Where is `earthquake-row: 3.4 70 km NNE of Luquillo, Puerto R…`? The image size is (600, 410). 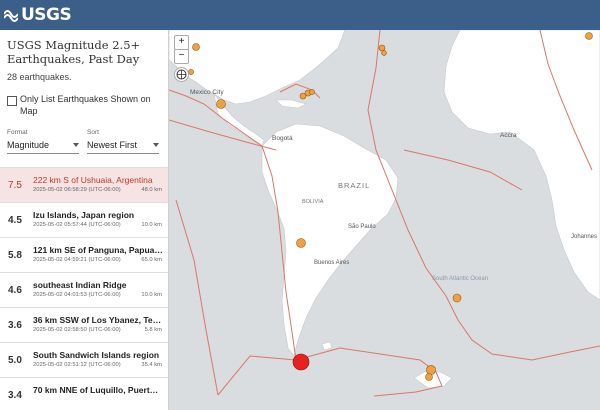
earthquake-row: 3.4 70 km NNE of Luquillo, Puerto R… is located at coordinates (84, 394).